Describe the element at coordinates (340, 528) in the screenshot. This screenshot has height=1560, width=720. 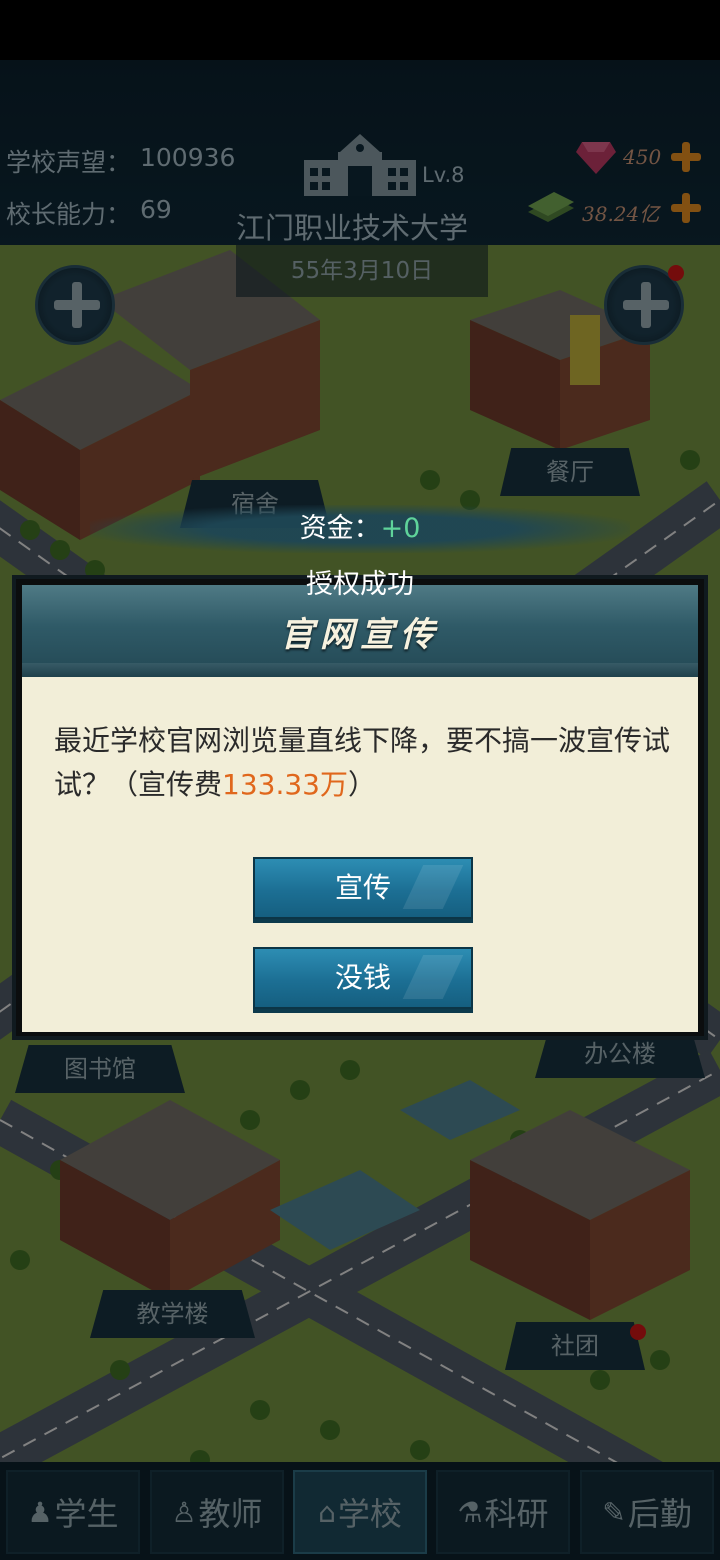
I see `funds-label: 资金：` at that location.